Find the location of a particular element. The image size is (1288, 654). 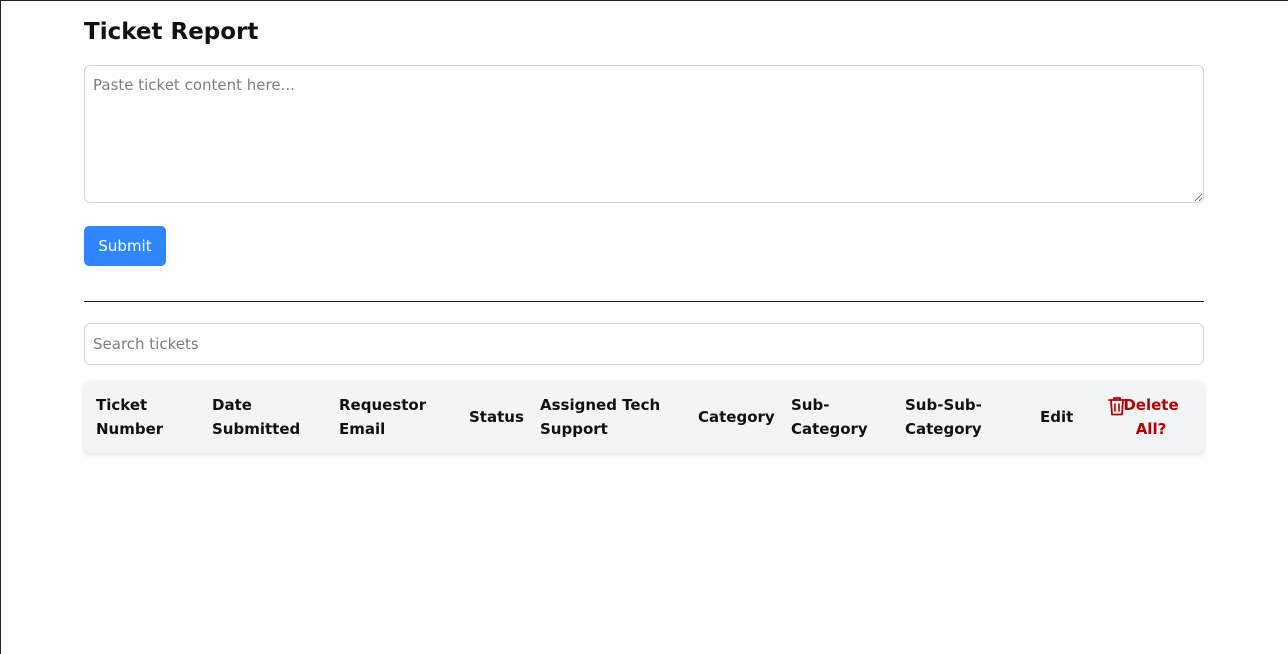

column-header-assigned-tech: Assigned Tech Support is located at coordinates (604, 417).